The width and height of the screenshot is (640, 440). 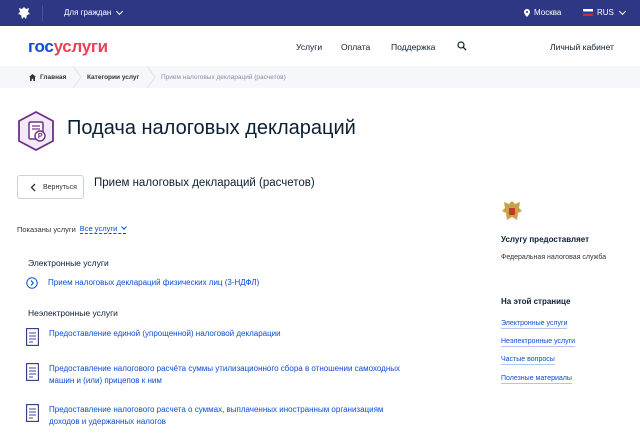 What do you see at coordinates (113, 77) in the screenshot?
I see `breadcrumb-categories: Категории услуг` at bounding box center [113, 77].